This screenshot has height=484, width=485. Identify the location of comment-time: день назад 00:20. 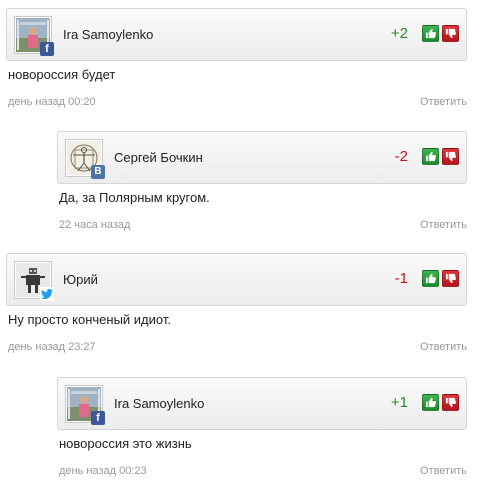
(52, 102).